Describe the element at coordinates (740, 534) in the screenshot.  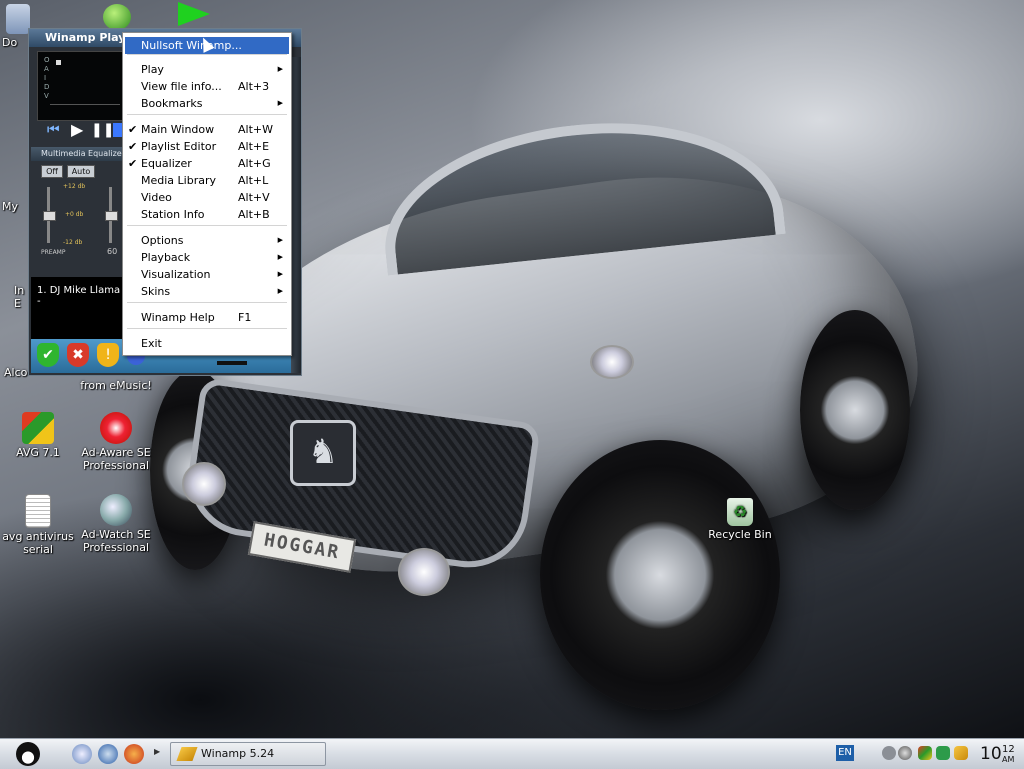
I see `desktop-icon-label: Recycle Bin` at that location.